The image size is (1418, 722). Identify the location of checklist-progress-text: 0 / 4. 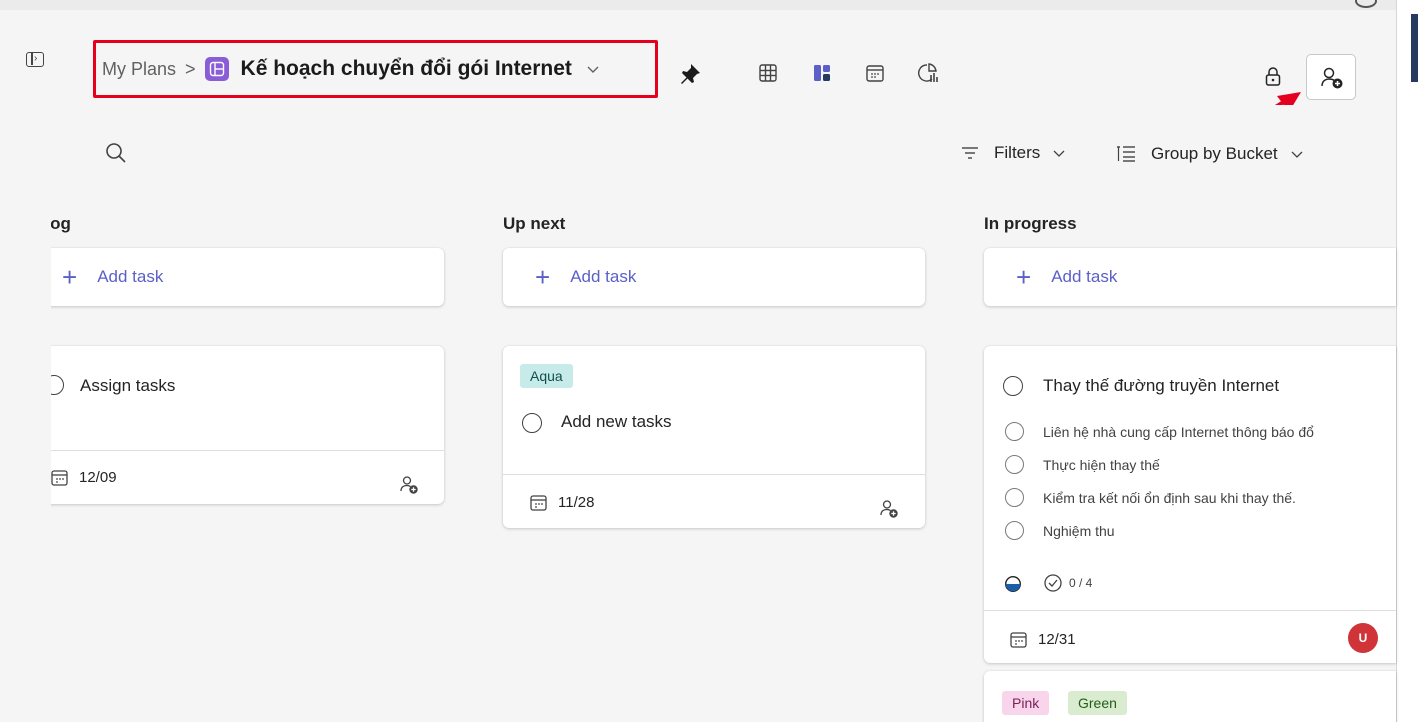
(1081, 583).